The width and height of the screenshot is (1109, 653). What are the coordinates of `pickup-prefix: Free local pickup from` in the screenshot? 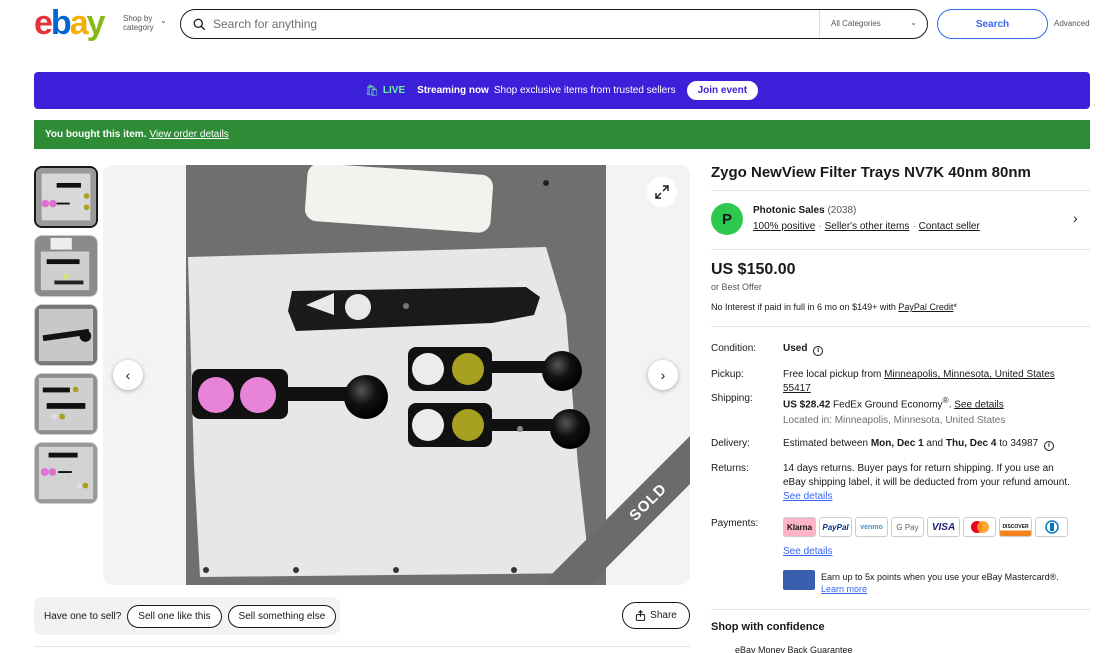 It's located at (832, 374).